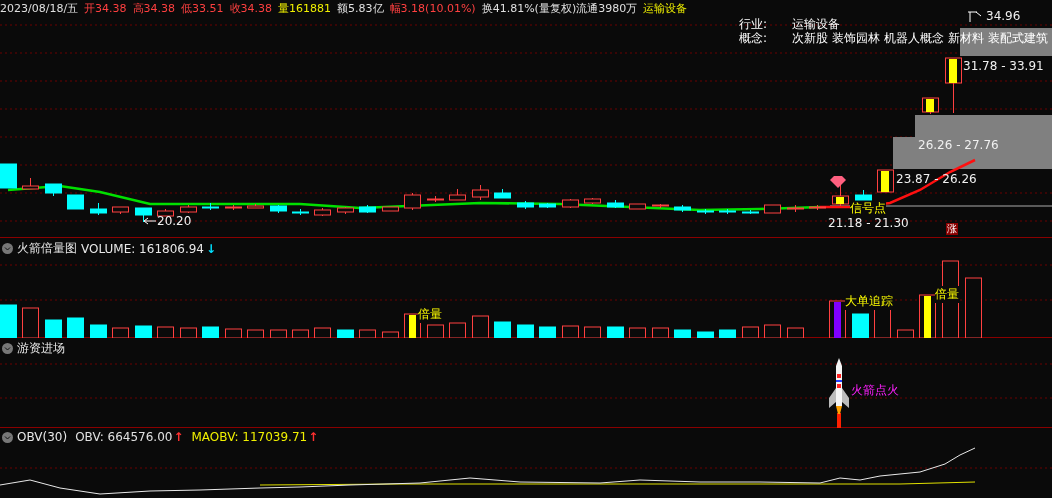 The image size is (1052, 498). I want to click on concept-tag: 装饰园林, so click(856, 38).